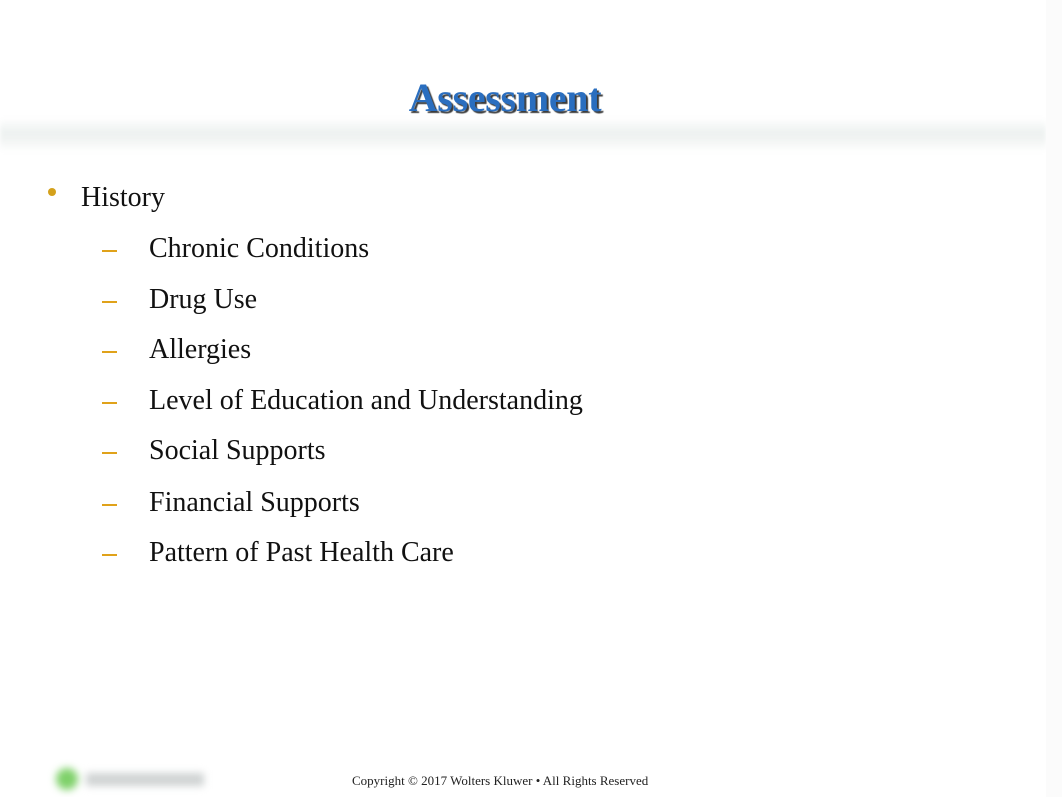 The width and height of the screenshot is (1062, 797). Describe the element at coordinates (200, 349) in the screenshot. I see `sub-bullet-text: Allergies` at that location.